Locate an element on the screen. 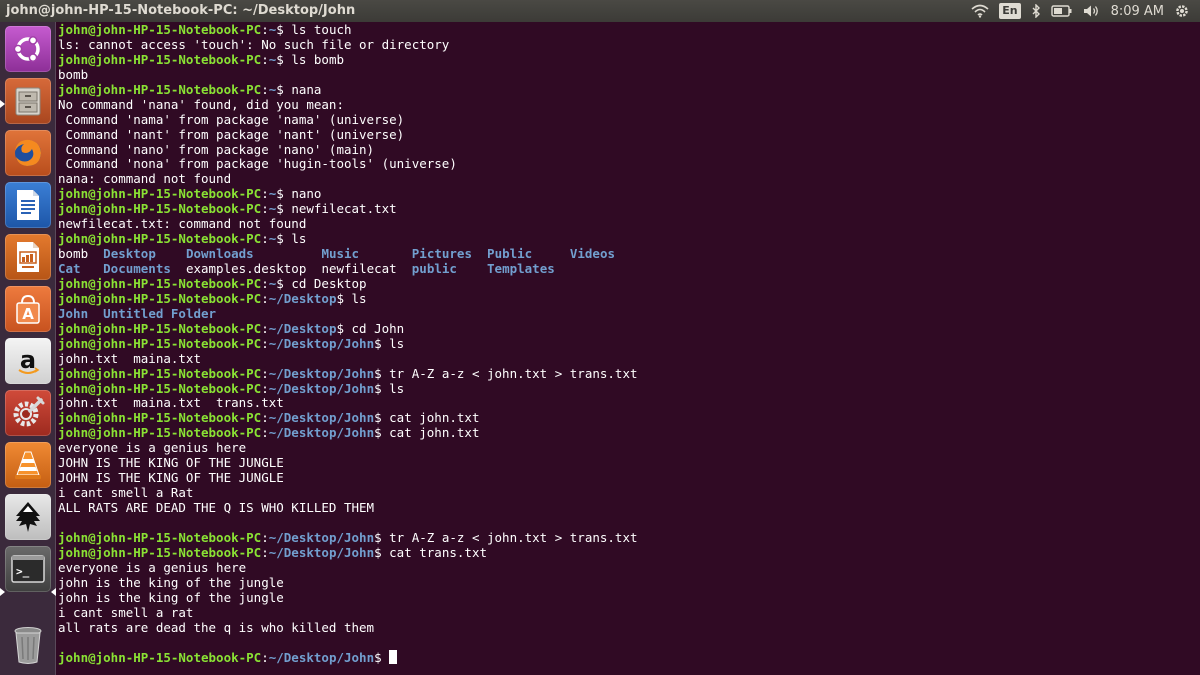 The height and width of the screenshot is (675, 1200). text-cursor is located at coordinates (393, 657).